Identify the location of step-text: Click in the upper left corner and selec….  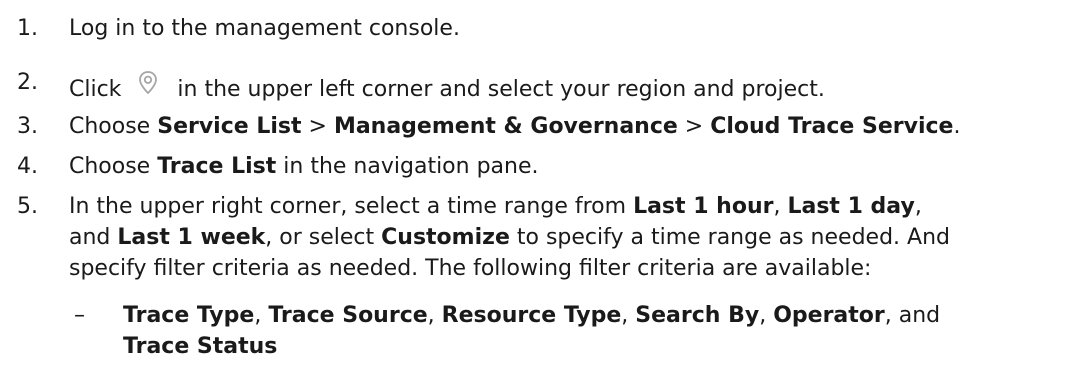
(569, 86).